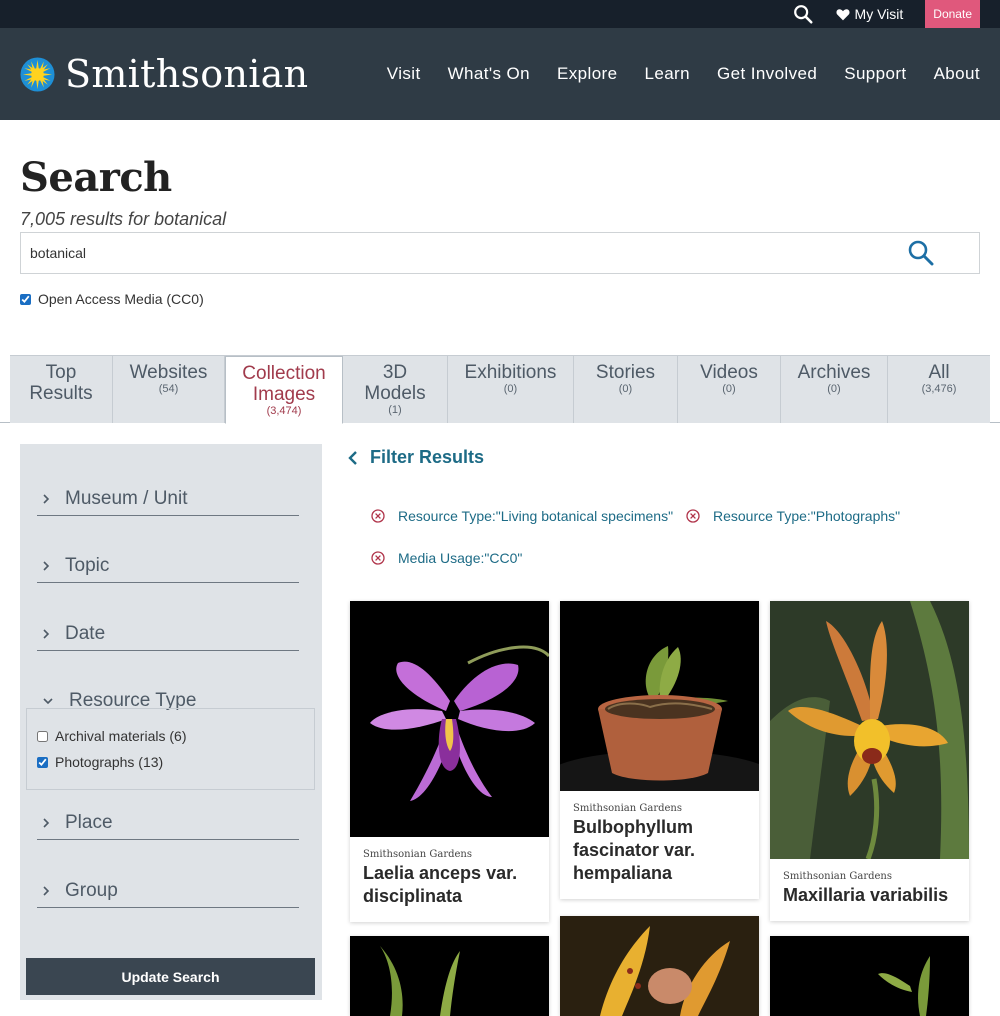  Describe the element at coordinates (168, 566) in the screenshot. I see `facet-topic: Topic` at that location.